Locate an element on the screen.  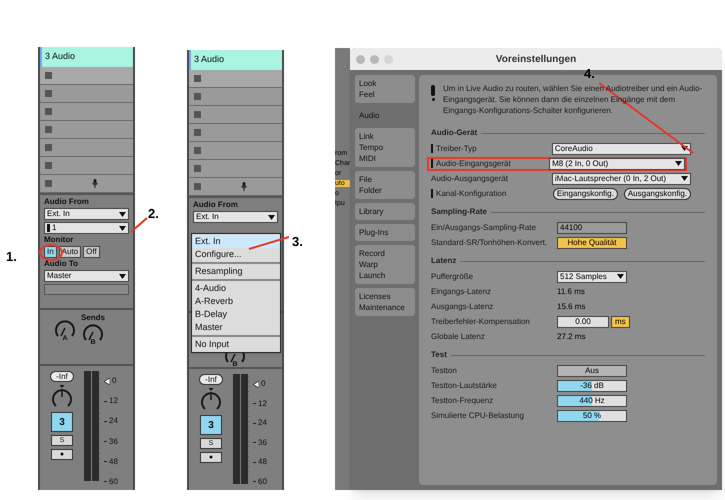
preferences-tab: Plug-Ins is located at coordinates (385, 232).